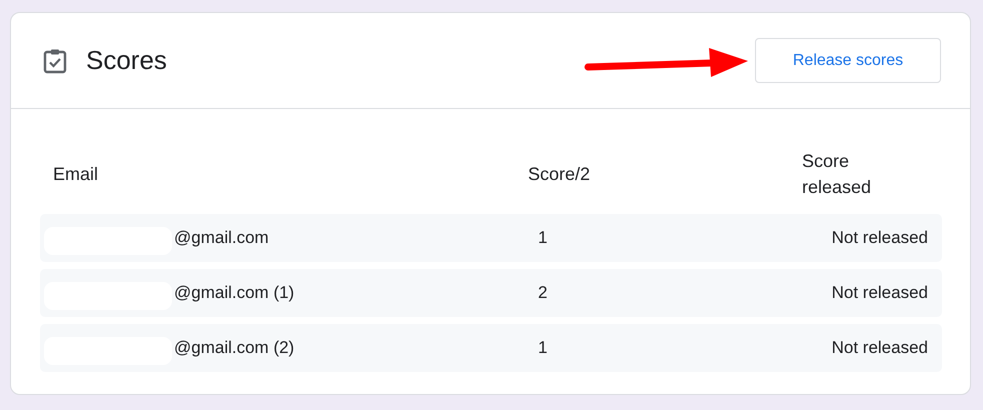 This screenshot has width=983, height=410. What do you see at coordinates (560, 174) in the screenshot?
I see `column-header: Score/2` at bounding box center [560, 174].